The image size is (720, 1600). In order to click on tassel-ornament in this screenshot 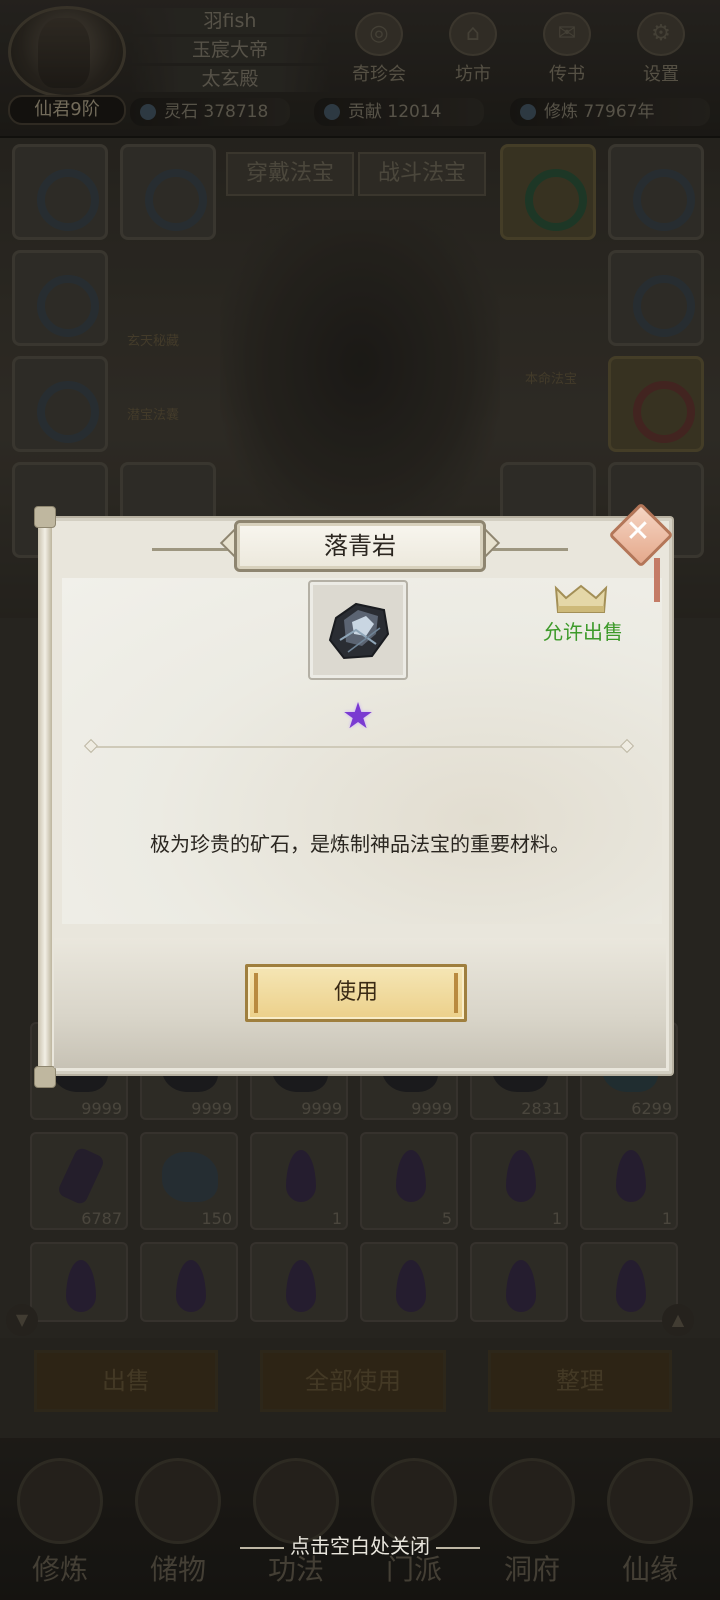, I will do `click(657, 580)`.